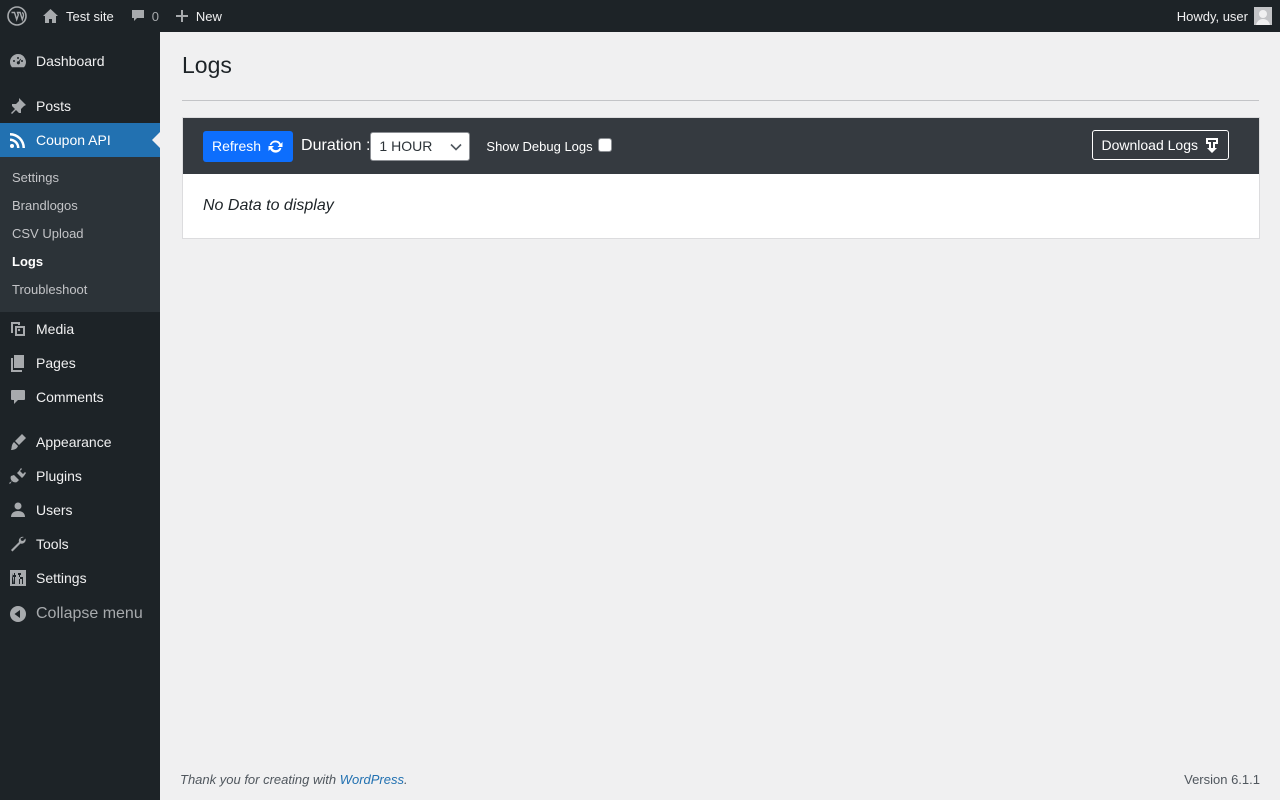 The image size is (1280, 800). I want to click on menu-label: Appearance, so click(74, 442).